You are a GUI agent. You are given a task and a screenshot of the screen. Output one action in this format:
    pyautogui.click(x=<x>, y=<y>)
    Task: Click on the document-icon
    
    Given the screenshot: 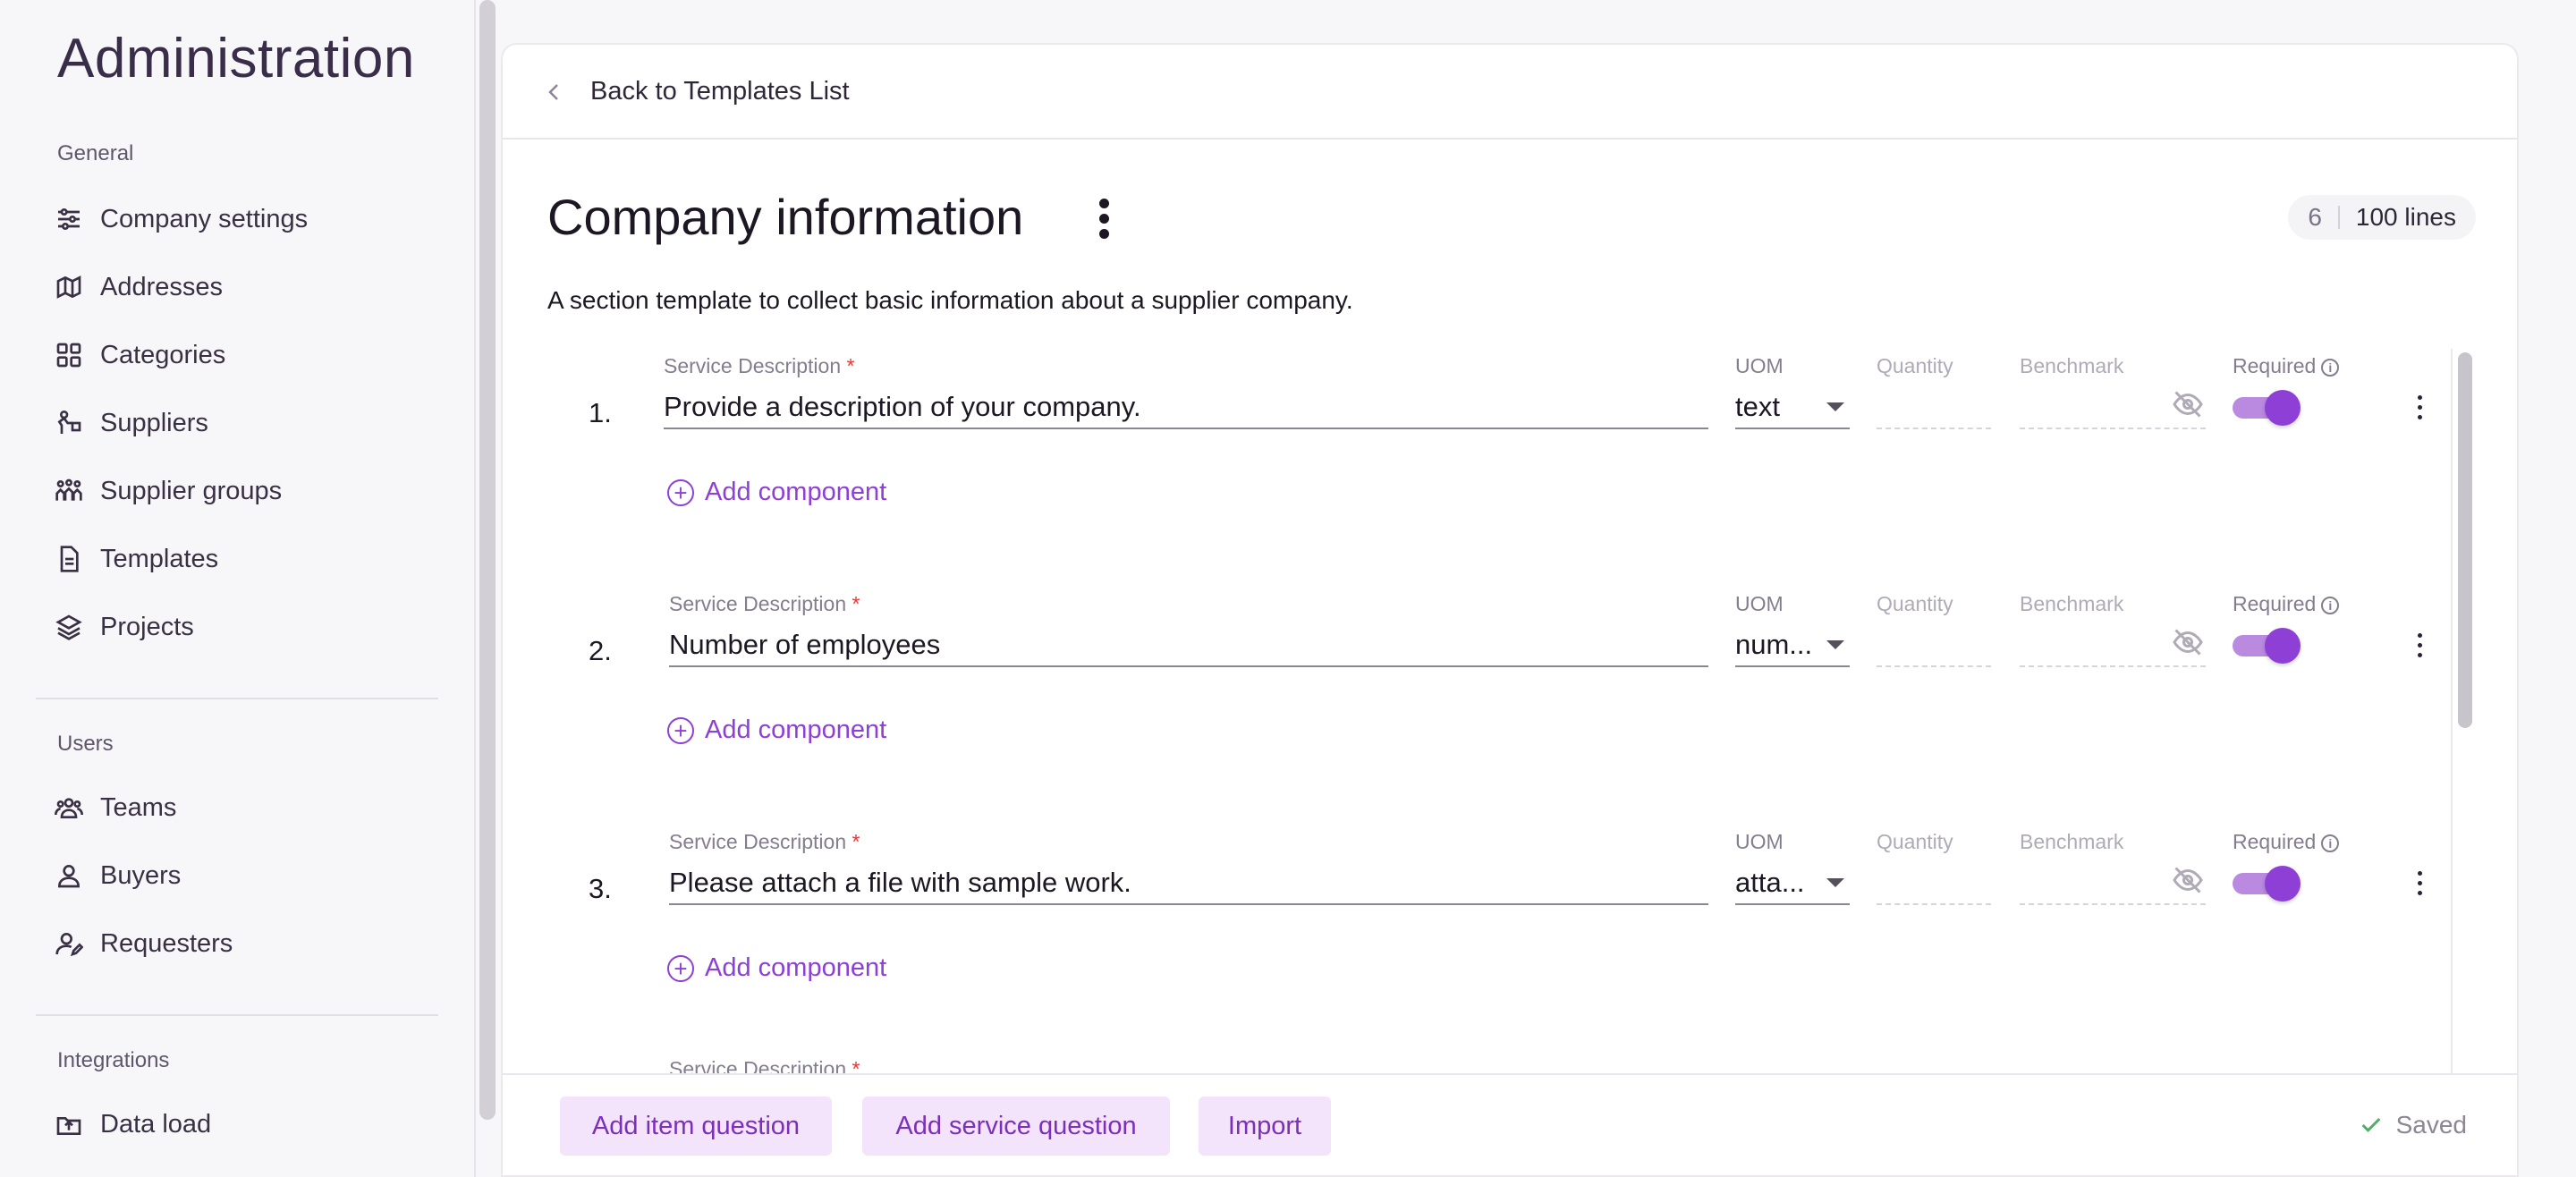 What is the action you would take?
    pyautogui.click(x=69, y=559)
    